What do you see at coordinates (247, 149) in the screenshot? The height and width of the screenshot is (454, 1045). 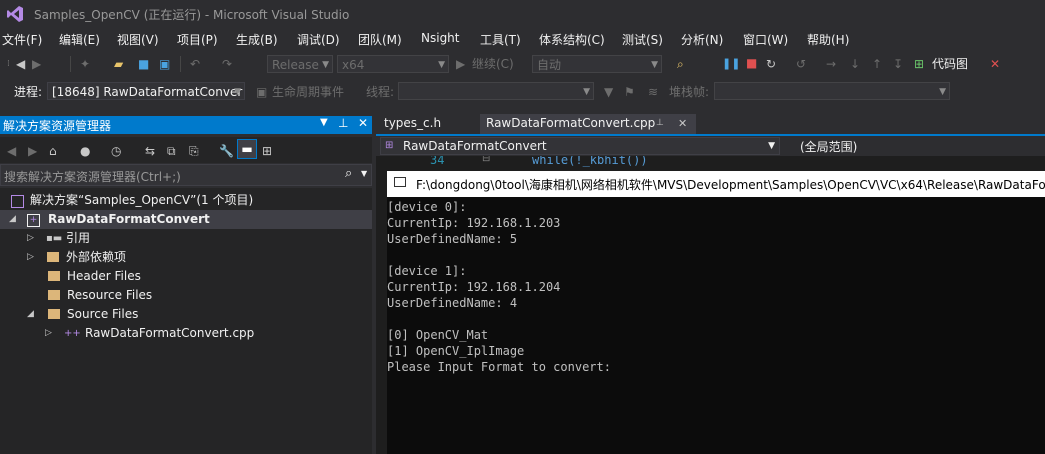 I see `preview-selected-icon: ▬` at bounding box center [247, 149].